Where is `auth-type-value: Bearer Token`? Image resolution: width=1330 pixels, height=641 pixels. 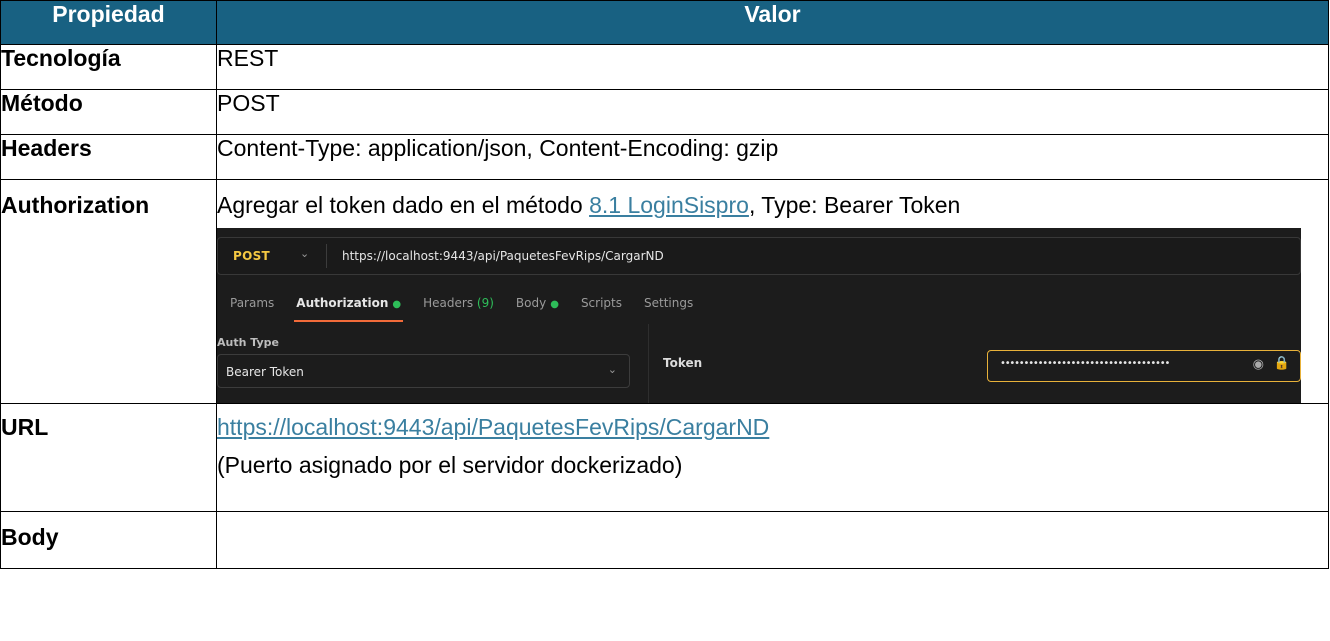 auth-type-value: Bearer Token is located at coordinates (265, 372).